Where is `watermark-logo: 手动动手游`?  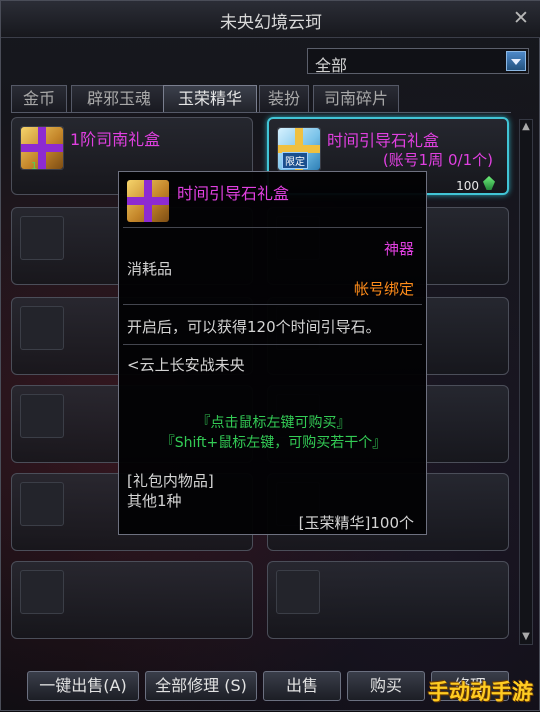 watermark-logo: 手动动手游 is located at coordinates (480, 692).